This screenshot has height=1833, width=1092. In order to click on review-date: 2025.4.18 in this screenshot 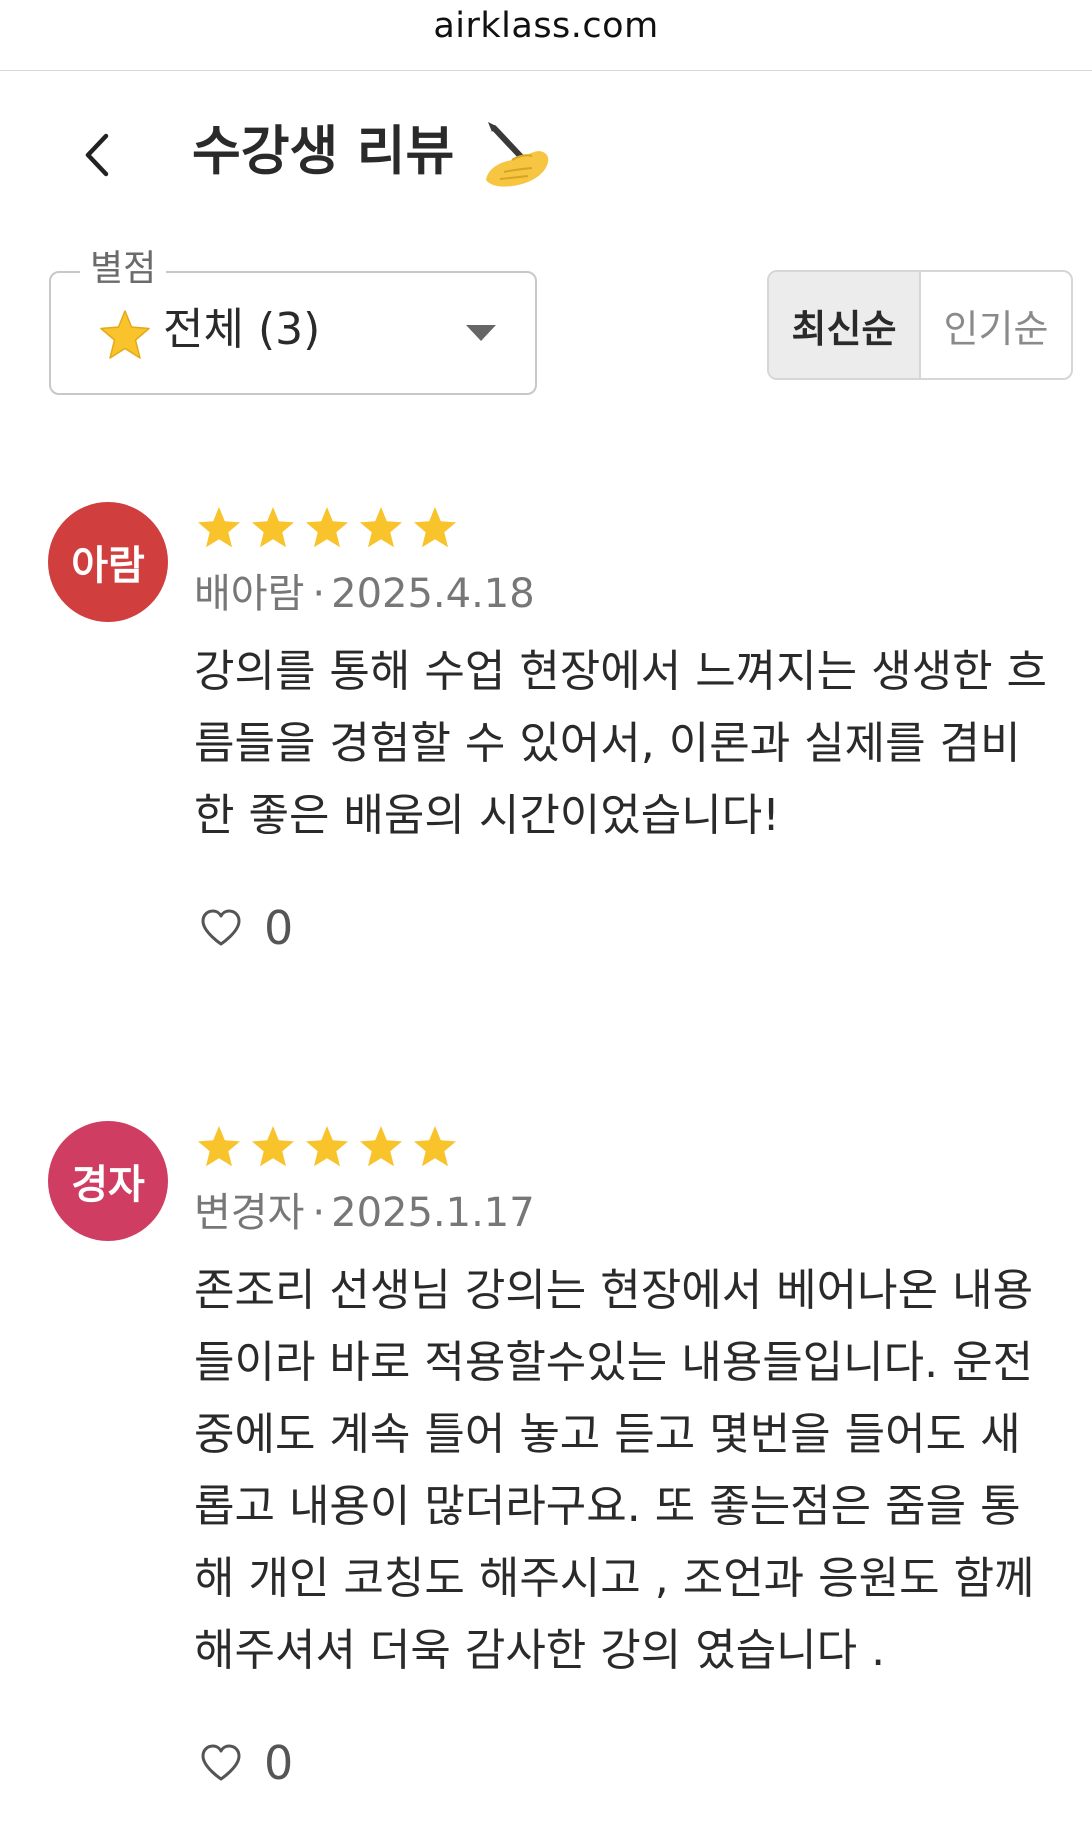, I will do `click(433, 594)`.